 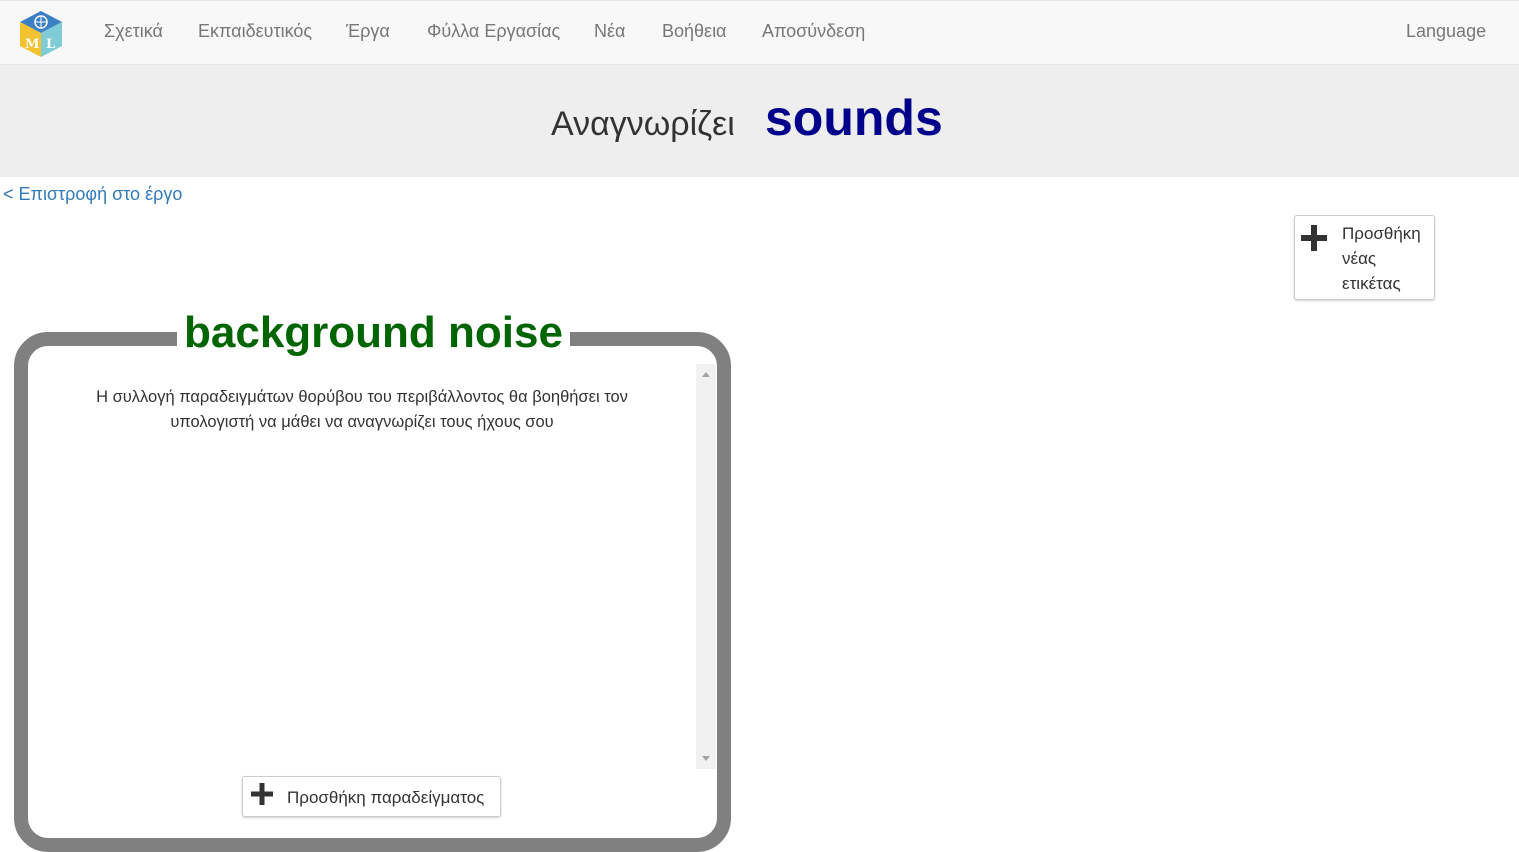 I want to click on add-new-label-button: Προσθήκη νέας ετικέτας, so click(x=1364, y=257).